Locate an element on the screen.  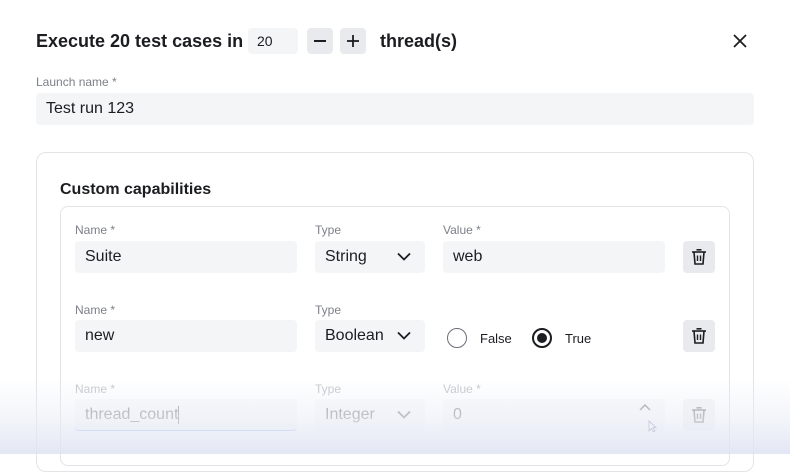
radio-true is located at coordinates (542, 338).